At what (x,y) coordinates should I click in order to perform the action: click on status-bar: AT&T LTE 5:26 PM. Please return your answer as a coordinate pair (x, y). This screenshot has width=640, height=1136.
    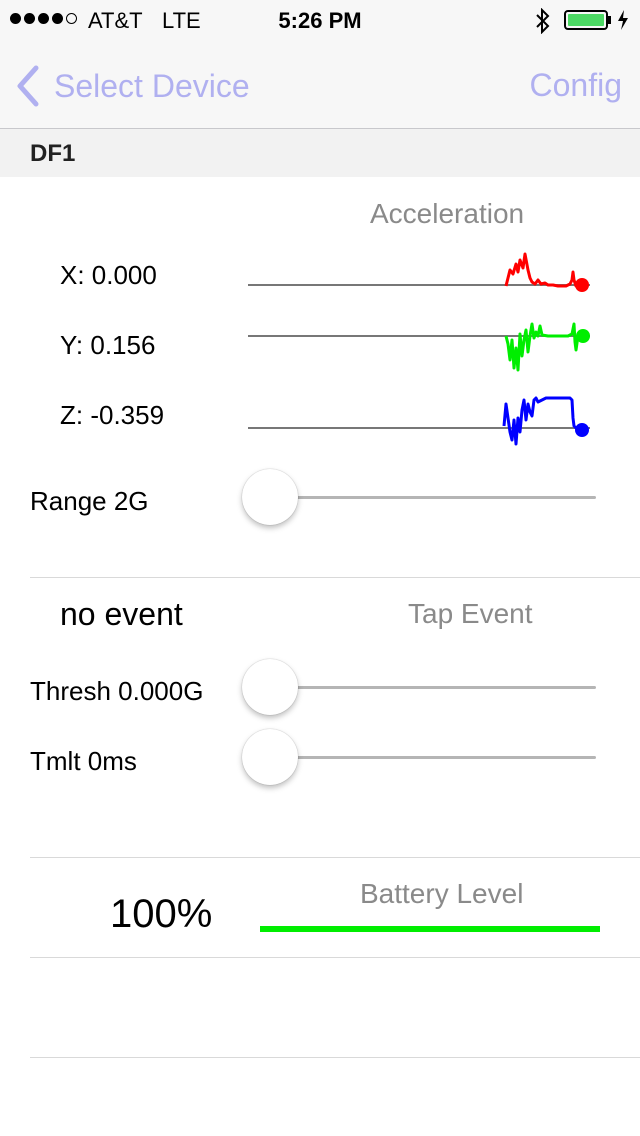
    Looking at the image, I should click on (320, 20).